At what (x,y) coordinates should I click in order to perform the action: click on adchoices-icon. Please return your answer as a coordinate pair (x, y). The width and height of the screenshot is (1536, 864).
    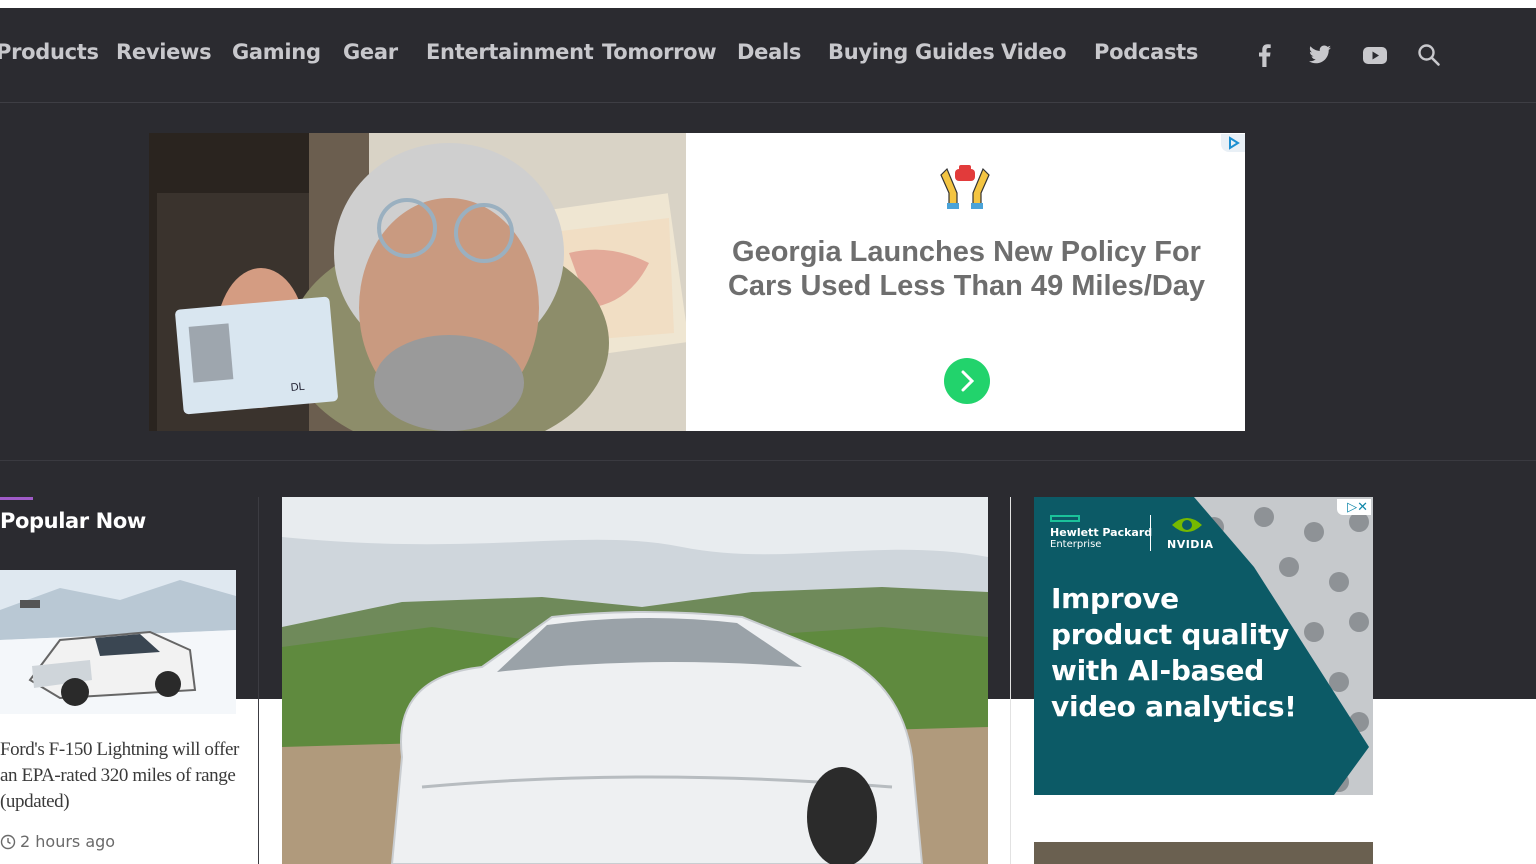
    Looking at the image, I should click on (1233, 143).